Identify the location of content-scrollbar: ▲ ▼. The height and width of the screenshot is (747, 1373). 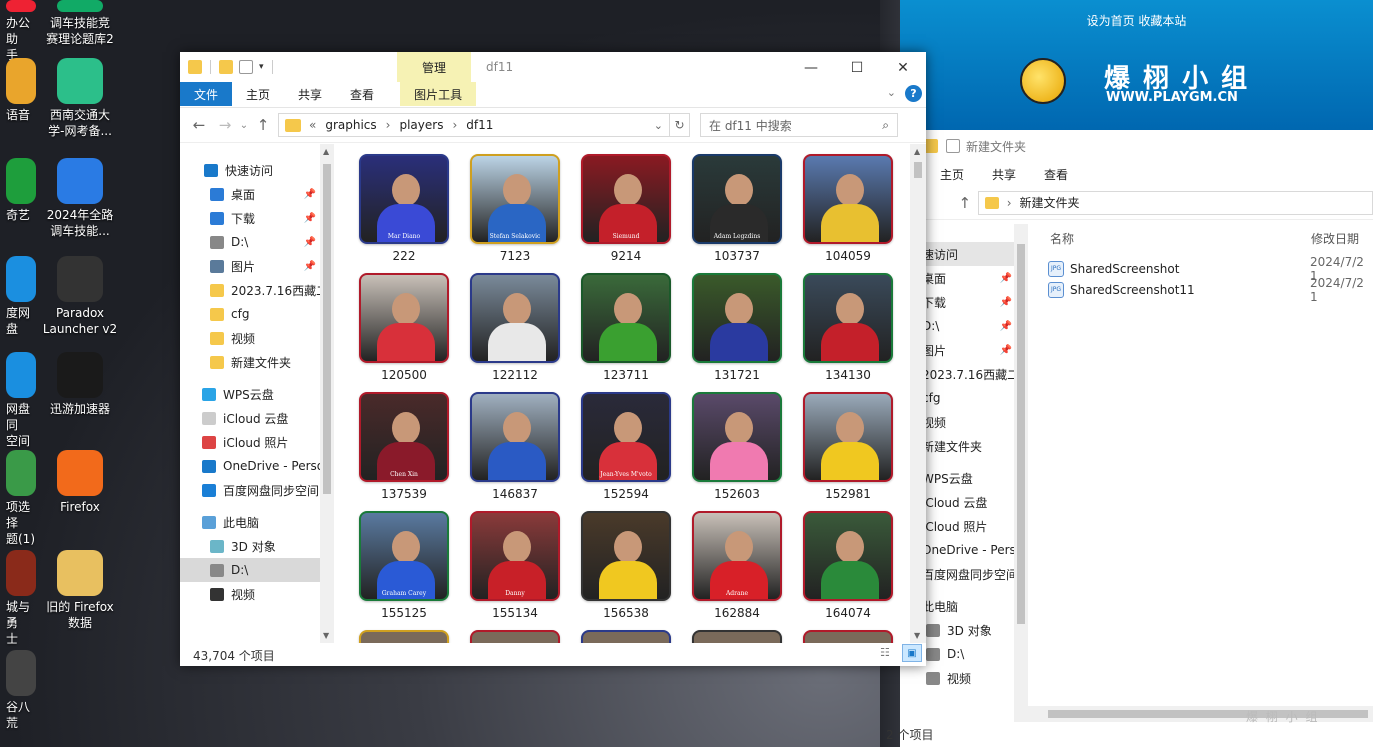
(918, 393).